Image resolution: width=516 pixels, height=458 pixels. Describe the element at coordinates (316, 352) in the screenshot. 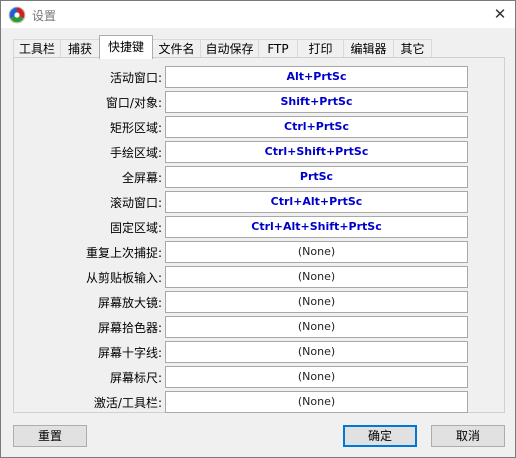

I see `hotkey-field-crosshair: (None)` at that location.